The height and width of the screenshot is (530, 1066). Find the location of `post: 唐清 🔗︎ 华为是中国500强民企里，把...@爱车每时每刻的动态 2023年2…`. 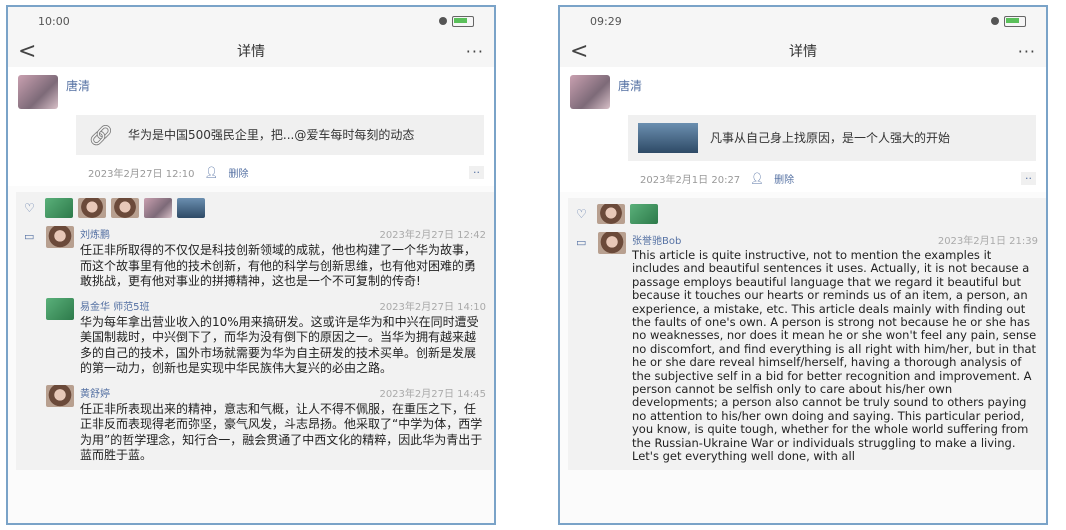

post: 唐清 🔗︎ 华为是中国500强民企里，把...@爱车每时每刻的动态 2023年2… is located at coordinates (251, 126).